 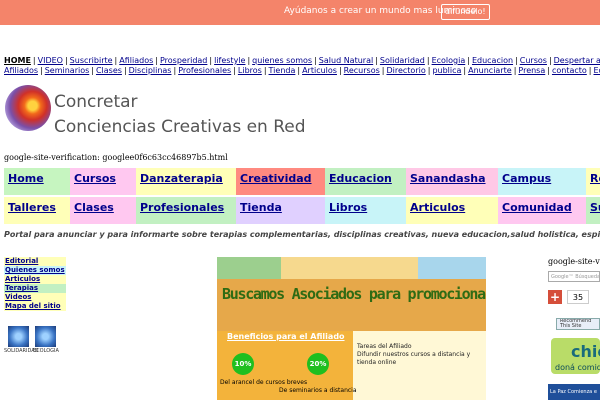 What do you see at coordinates (490, 70) in the screenshot?
I see `nav-link-anunciarte: Anunciarte` at bounding box center [490, 70].